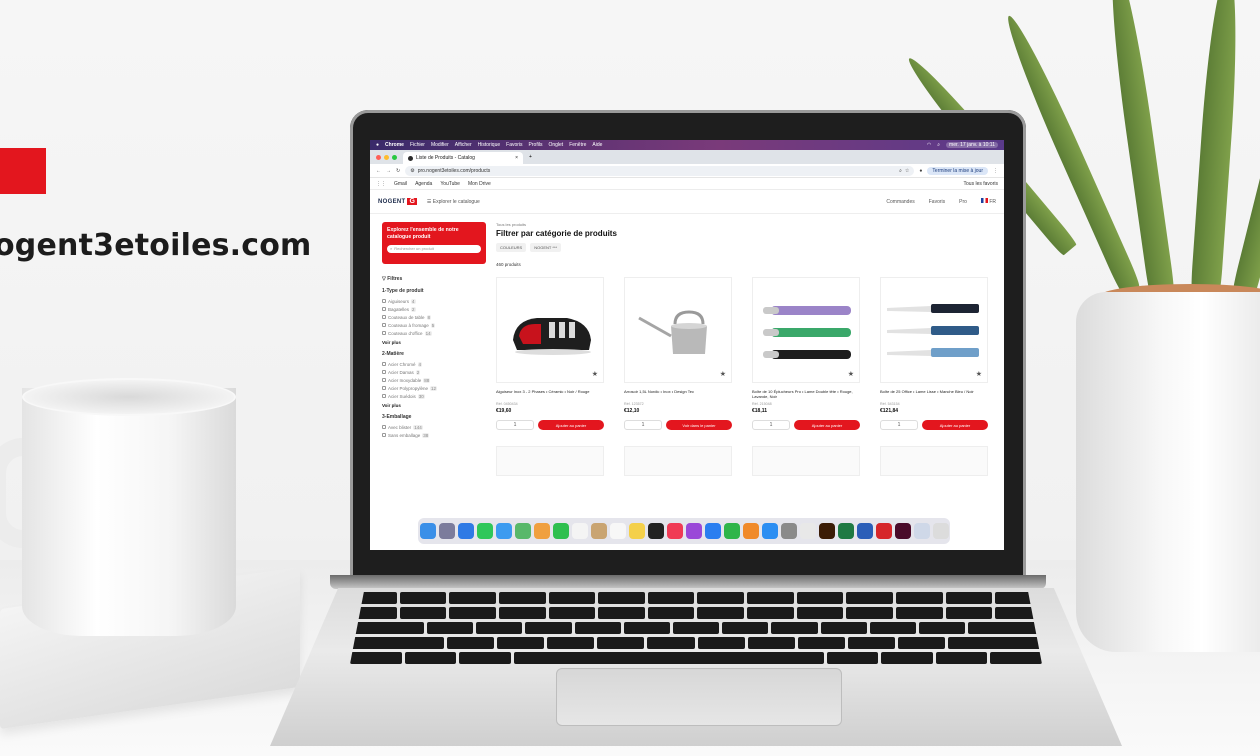  Describe the element at coordinates (746, 224) in the screenshot. I see `breadcrumb: Tous les produits` at that location.